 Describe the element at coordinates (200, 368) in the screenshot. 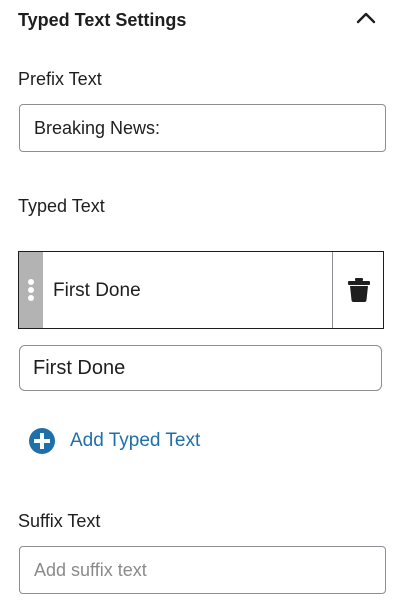

I see `typed-text-edit-input` at that location.